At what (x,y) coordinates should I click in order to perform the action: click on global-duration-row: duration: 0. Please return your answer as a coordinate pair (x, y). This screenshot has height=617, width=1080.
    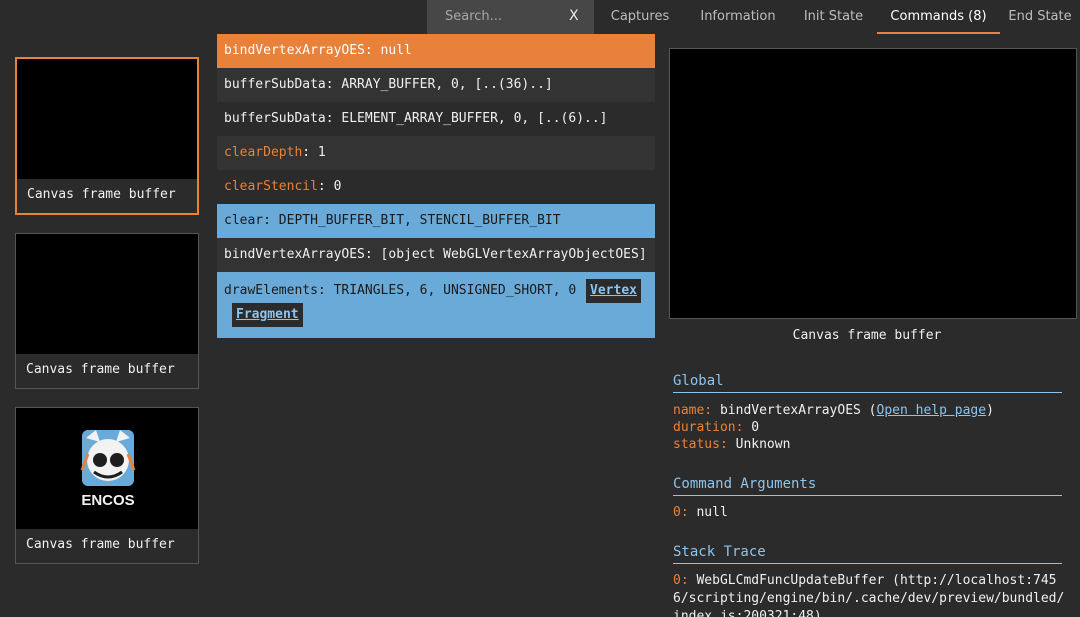
    Looking at the image, I should click on (716, 427).